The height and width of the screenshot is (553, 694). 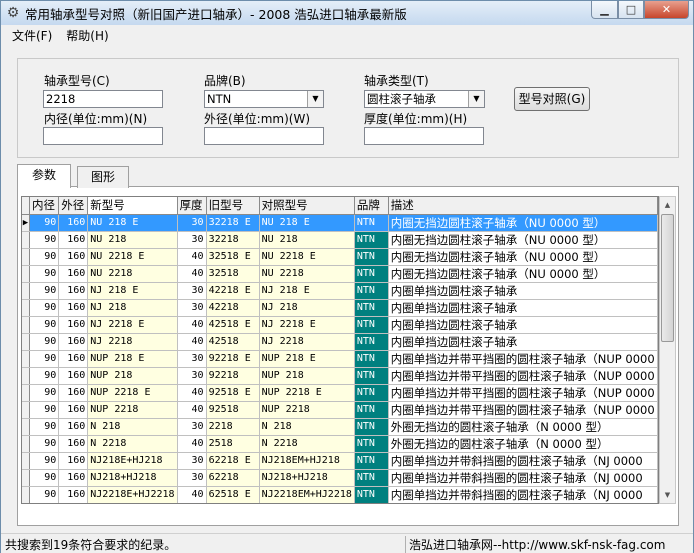 I want to click on cell-old-model: 32218, so click(x=233, y=240).